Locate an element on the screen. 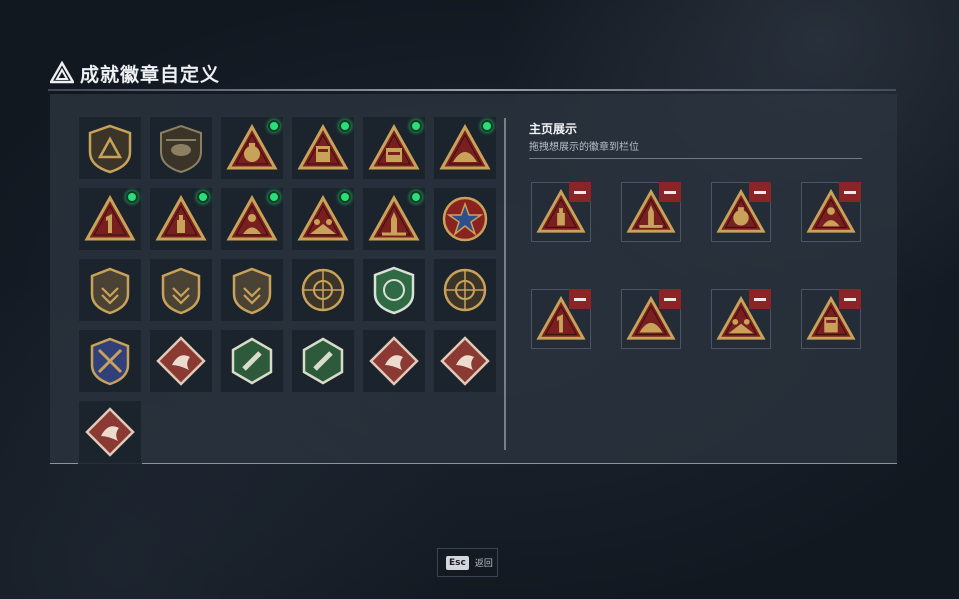  green-wasp-hexagon-badge-icon is located at coordinates (252, 361).